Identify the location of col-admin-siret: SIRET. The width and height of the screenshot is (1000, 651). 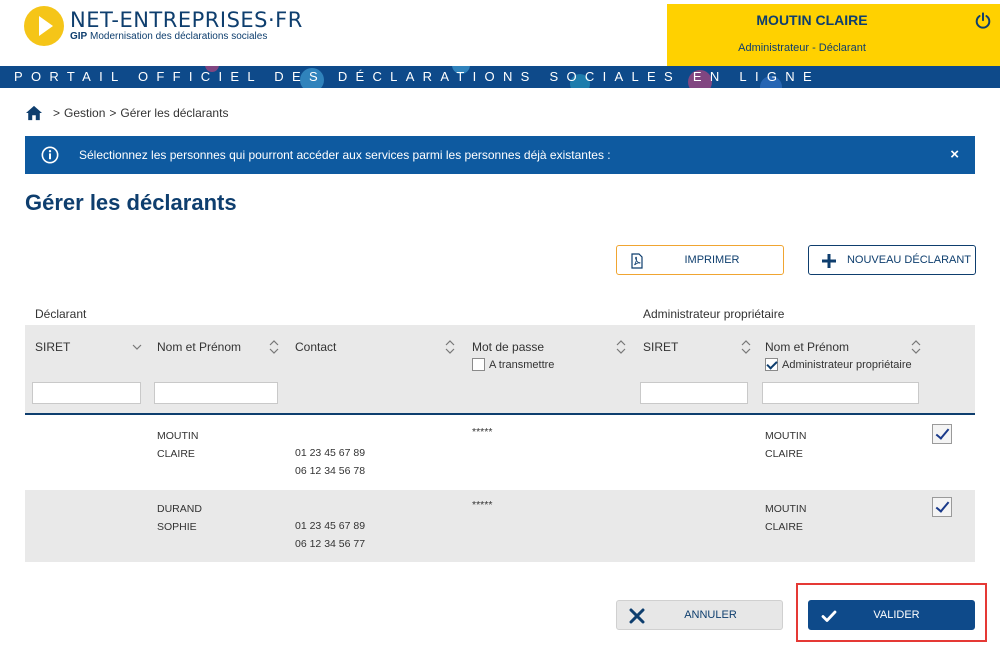
(660, 347).